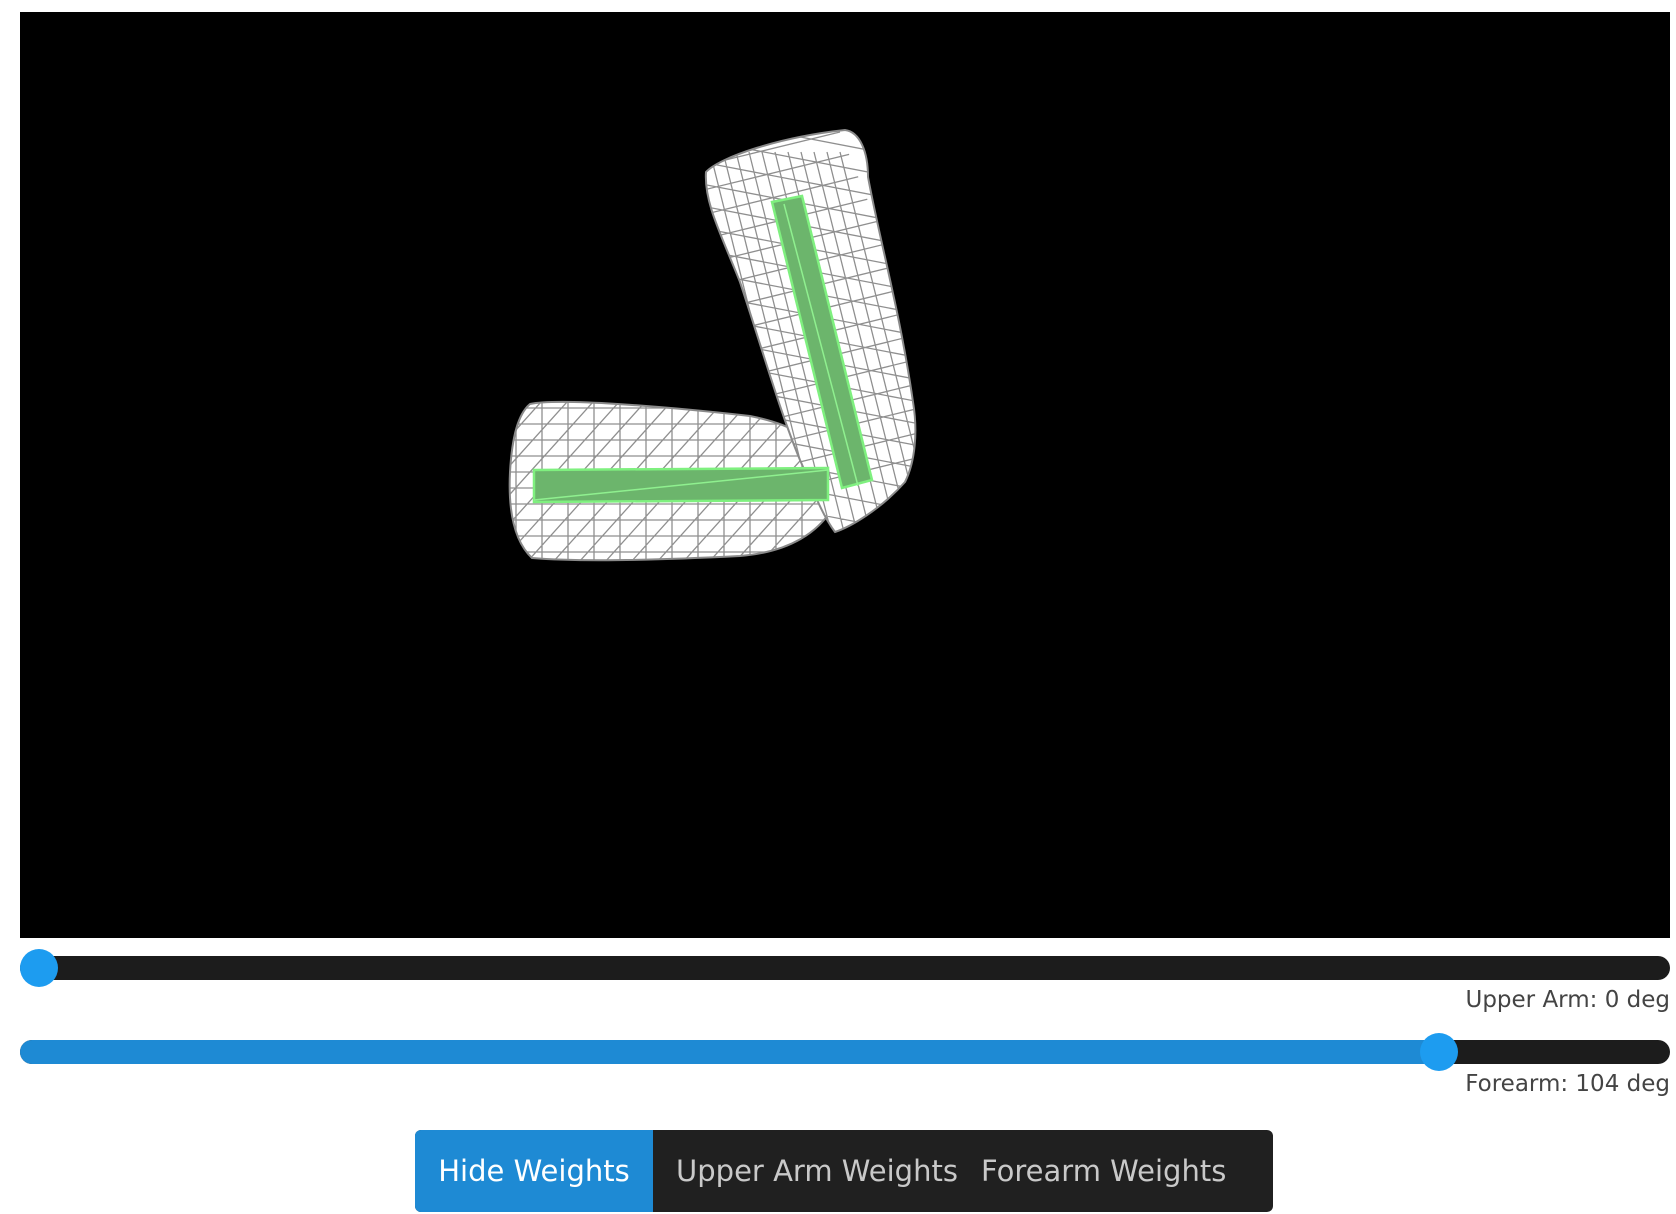  Describe the element at coordinates (39, 968) in the screenshot. I see `upper-arm-slider-thumb` at that location.